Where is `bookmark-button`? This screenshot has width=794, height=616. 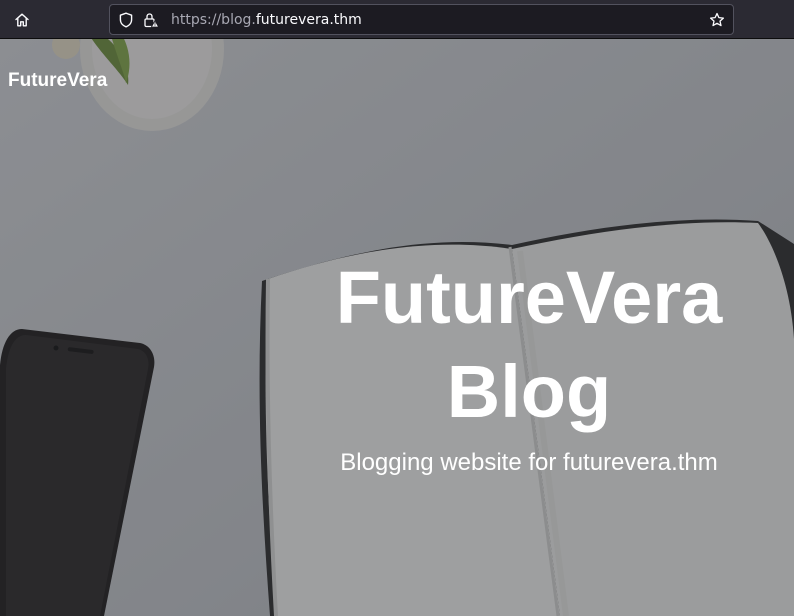 bookmark-button is located at coordinates (717, 20).